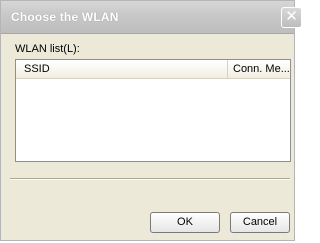 This screenshot has height=243, width=320. I want to click on close-icon: ✕, so click(291, 16).